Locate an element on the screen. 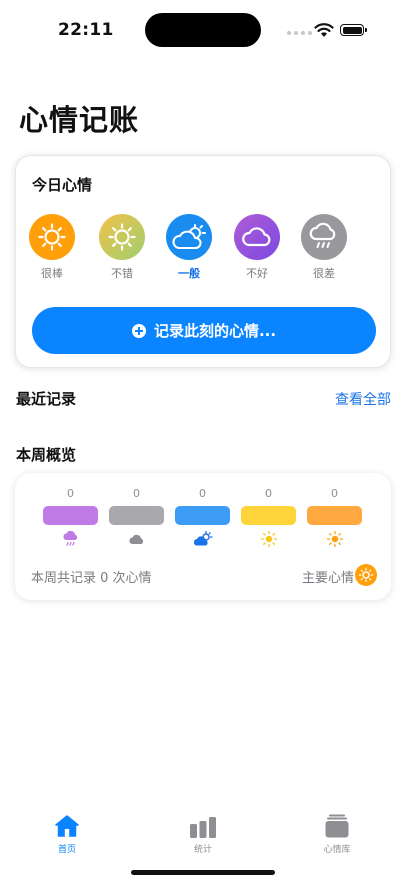  view-all-link: 查看全部 is located at coordinates (363, 399).